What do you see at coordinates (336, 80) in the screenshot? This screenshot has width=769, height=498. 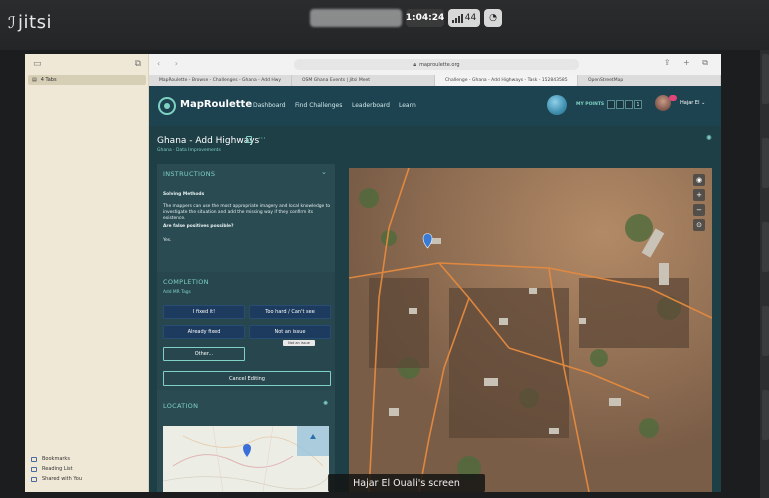 I see `tab-label: OSM Ghana Events | Jitsi Meet` at bounding box center [336, 80].